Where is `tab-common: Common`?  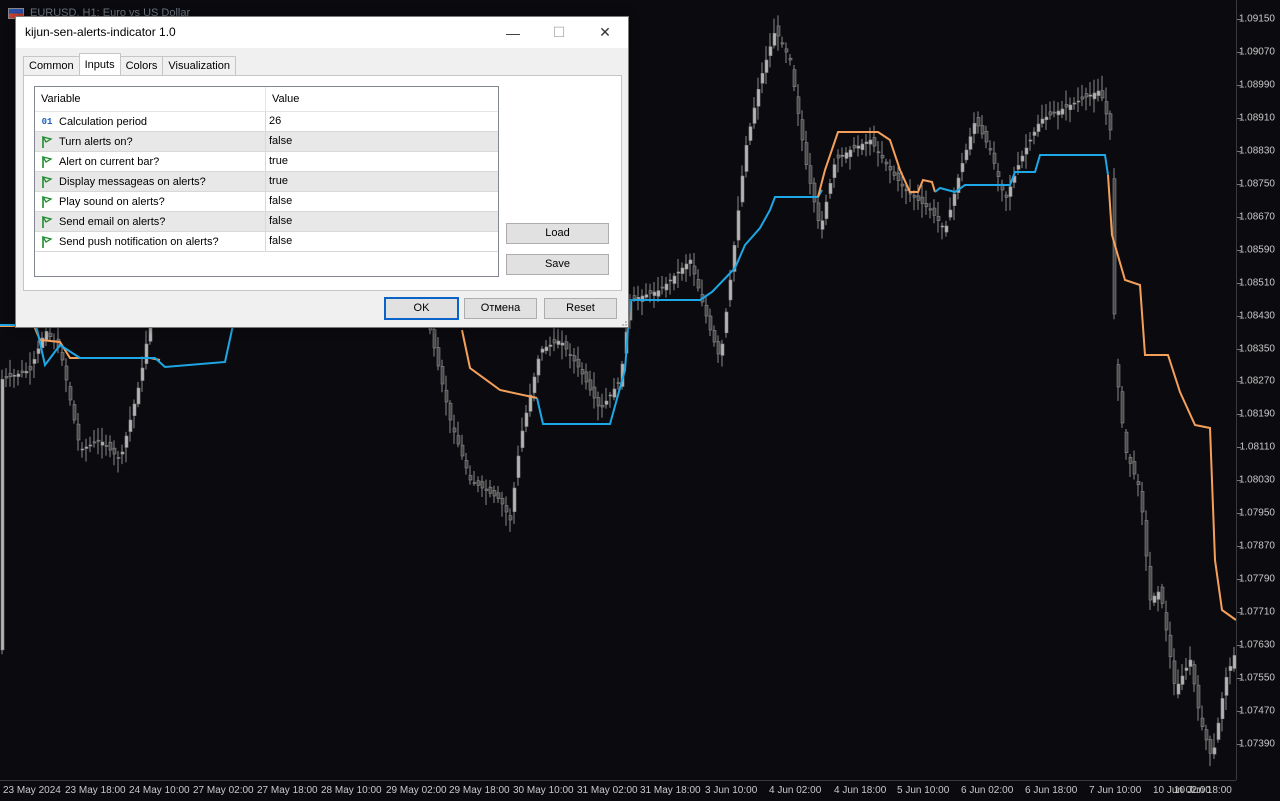
tab-common: Common is located at coordinates (51, 65).